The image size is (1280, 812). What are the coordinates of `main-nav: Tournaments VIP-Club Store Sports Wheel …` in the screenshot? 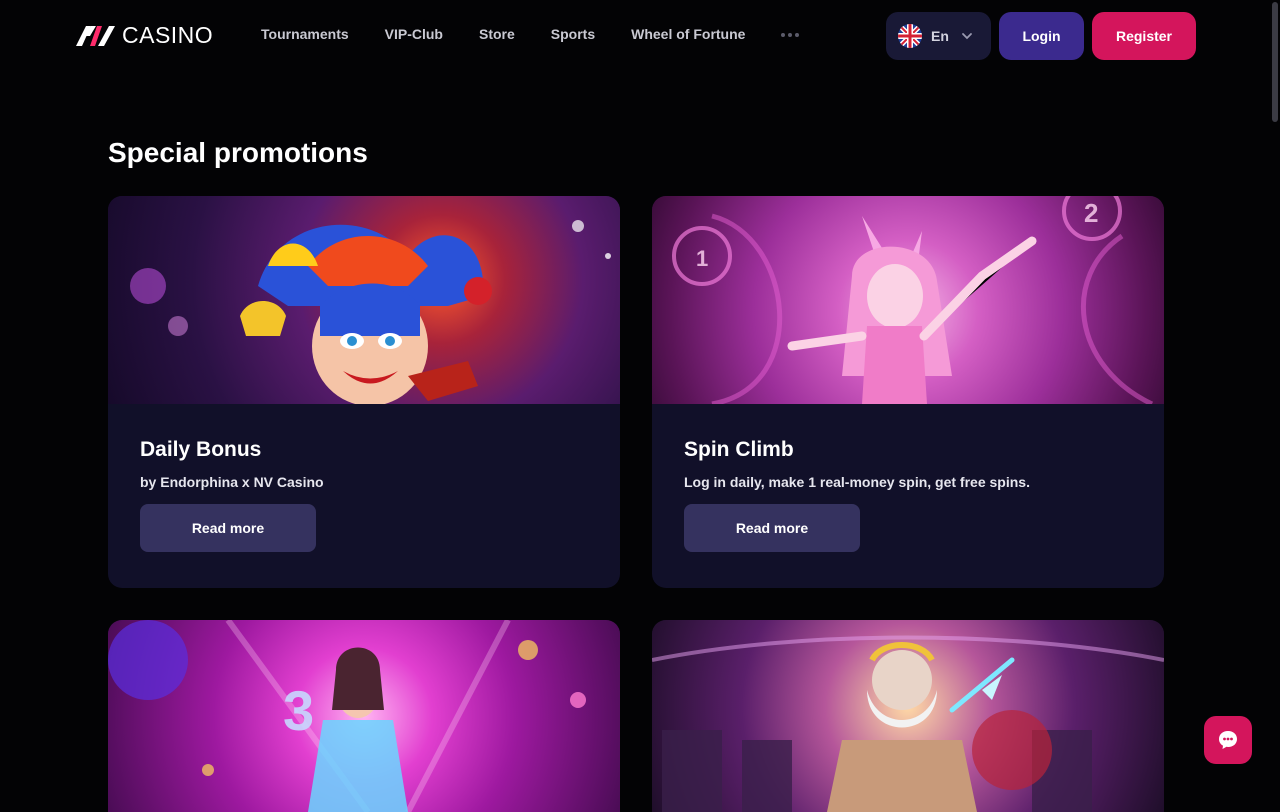 It's located at (530, 34).